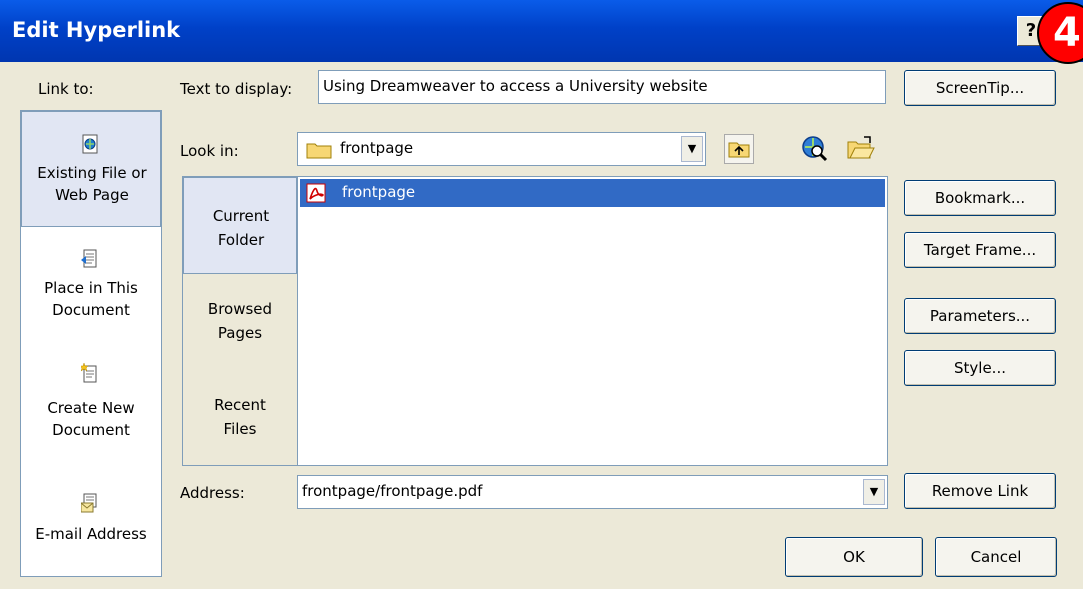 The height and width of the screenshot is (589, 1083). I want to click on file-name: frontpage, so click(379, 192).